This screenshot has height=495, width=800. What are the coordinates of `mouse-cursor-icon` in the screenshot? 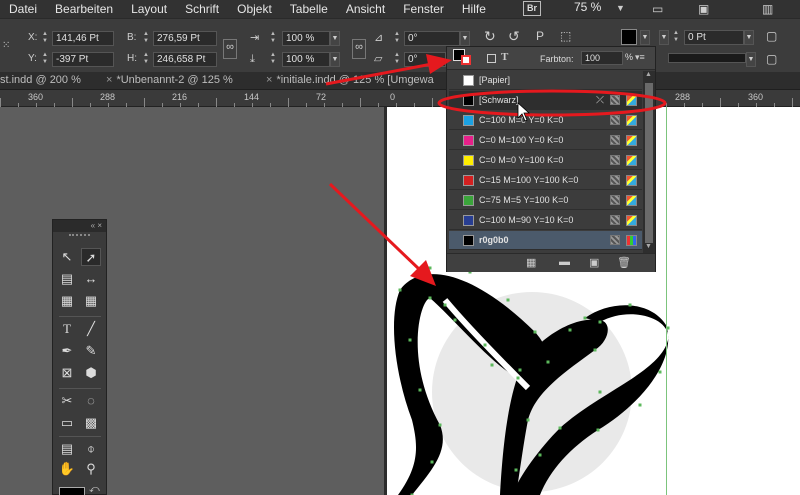 It's located at (524, 112).